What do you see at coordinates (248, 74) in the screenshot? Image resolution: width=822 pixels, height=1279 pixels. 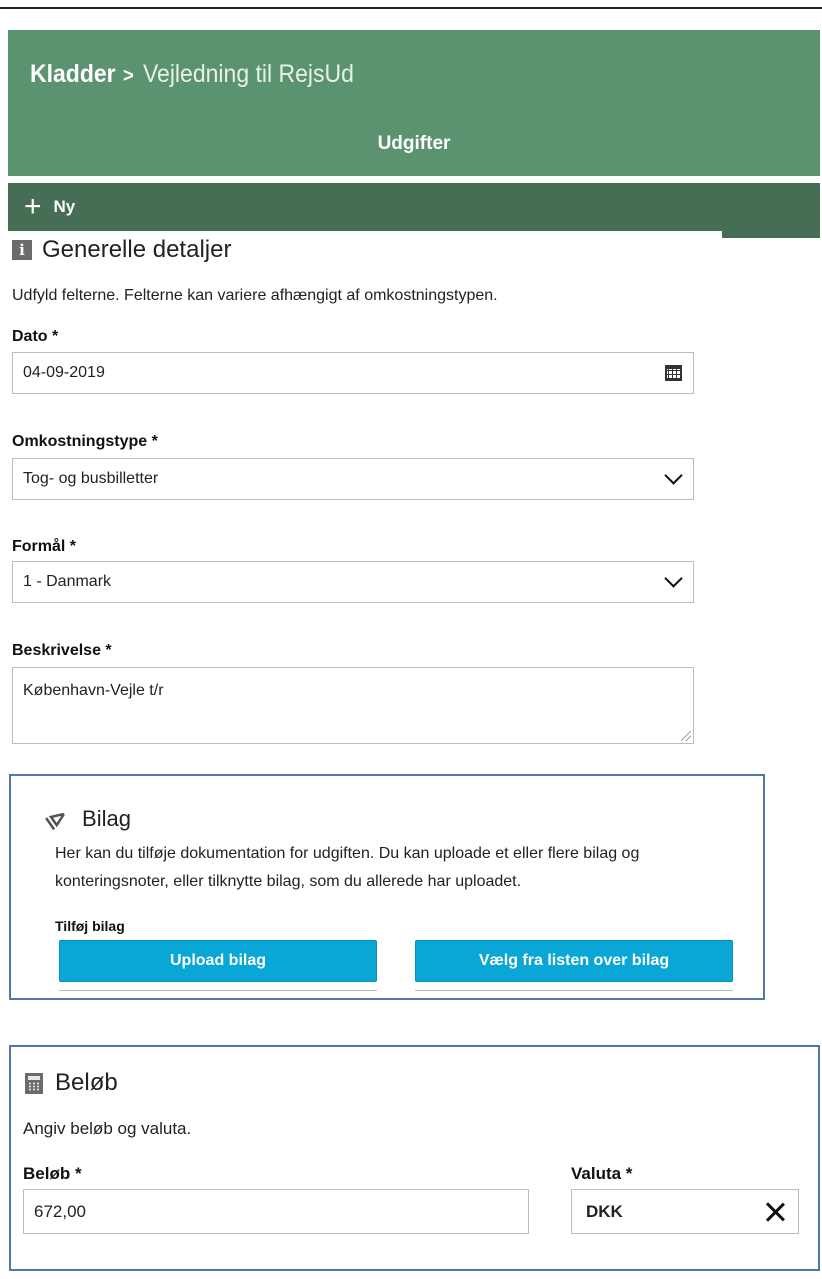 I see `breadcrumb-current: Vejledning til RejsUd` at bounding box center [248, 74].